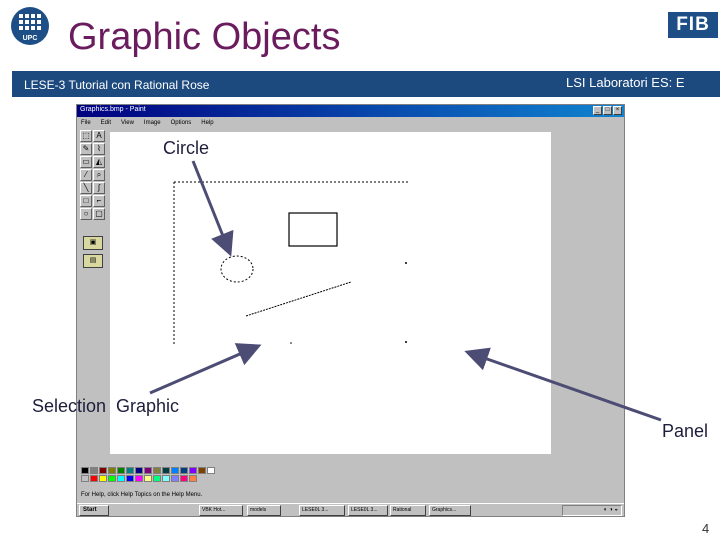  Describe the element at coordinates (205, 369) in the screenshot. I see `selection-arrow` at that location.